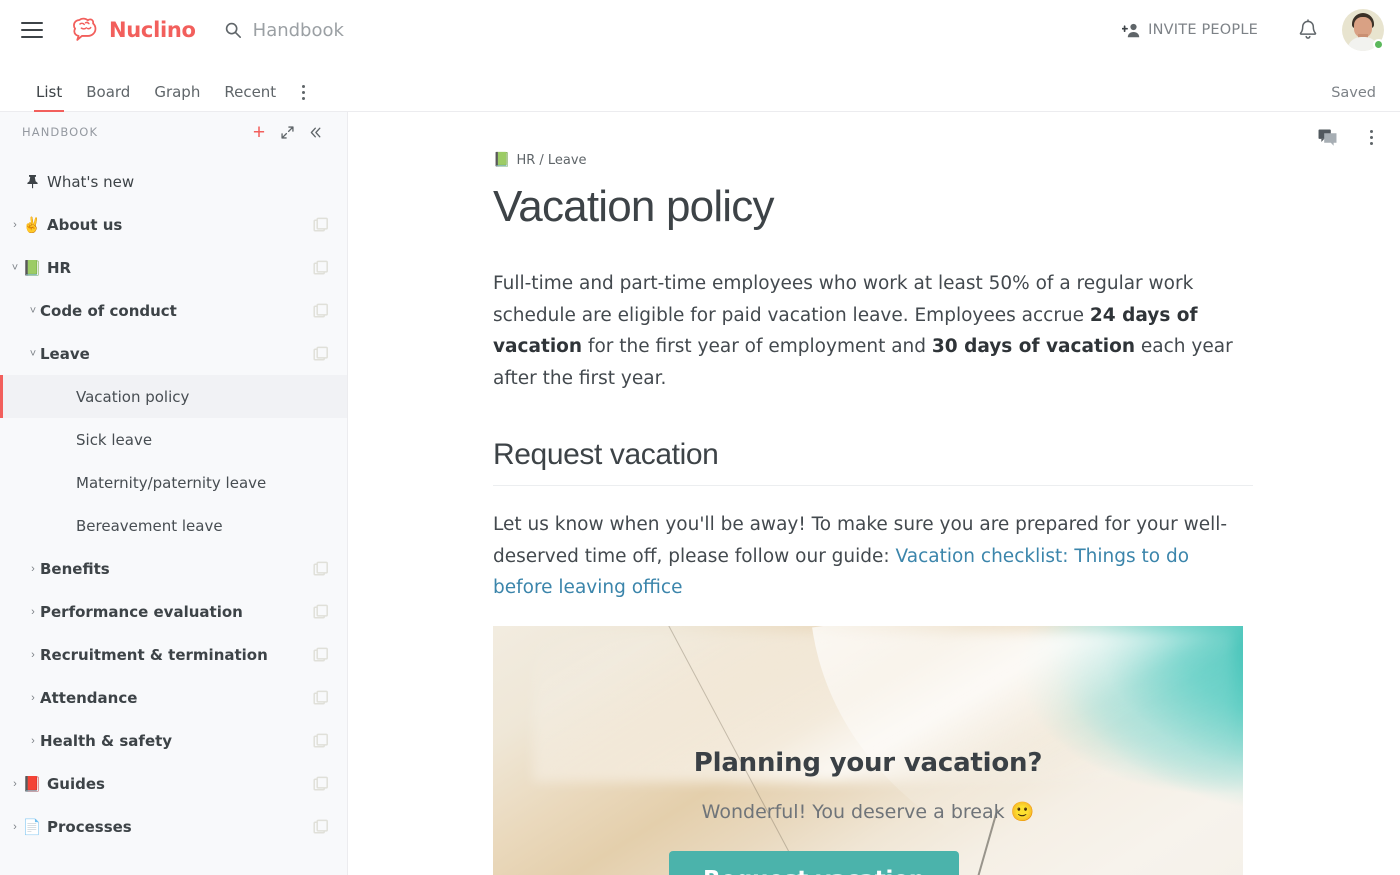 Image resolution: width=1400 pixels, height=875 pixels. Describe the element at coordinates (49, 97) in the screenshot. I see `tab-list: List` at that location.